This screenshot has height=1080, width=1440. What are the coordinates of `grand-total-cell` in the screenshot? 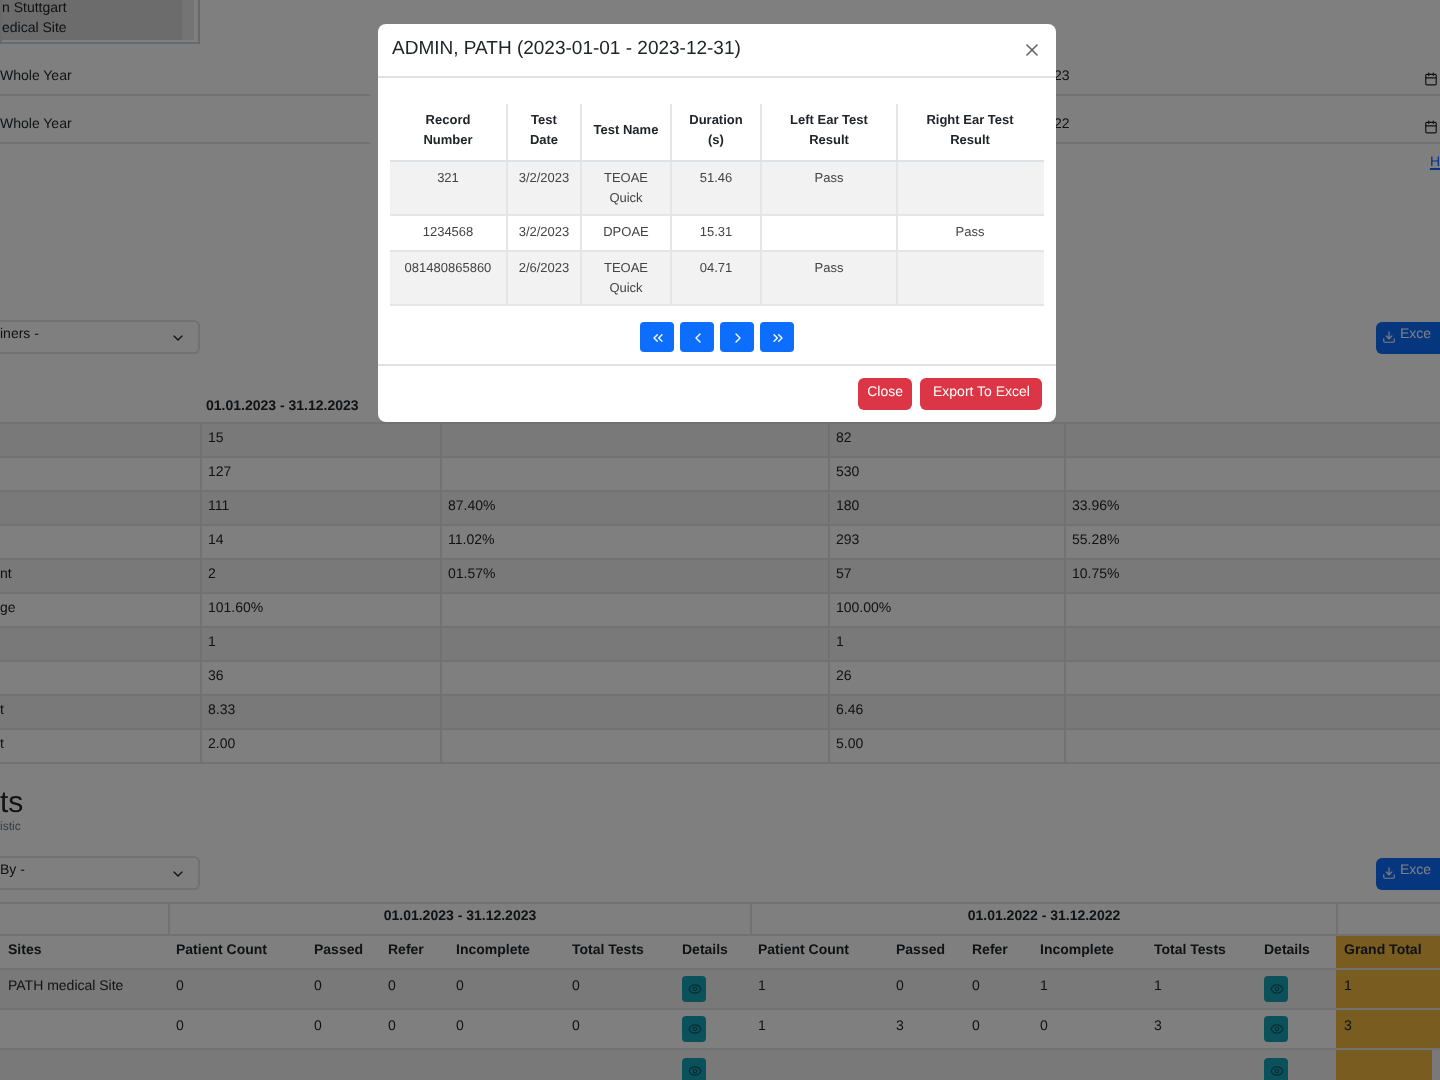 It's located at (1384, 1065).